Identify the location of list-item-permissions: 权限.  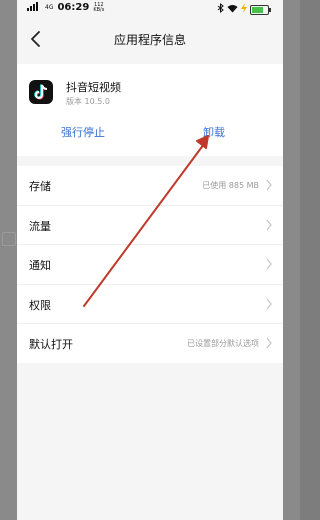
(150, 304).